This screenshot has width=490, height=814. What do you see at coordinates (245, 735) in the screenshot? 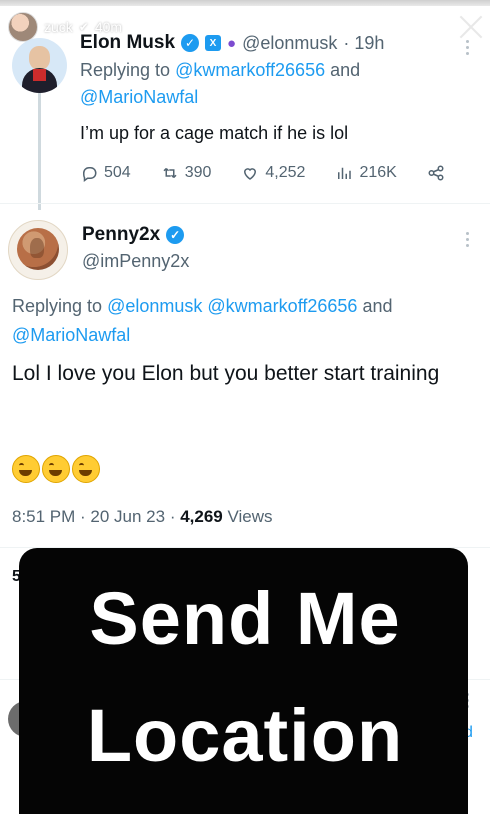
I see `sticker-line-2: Location` at bounding box center [245, 735].